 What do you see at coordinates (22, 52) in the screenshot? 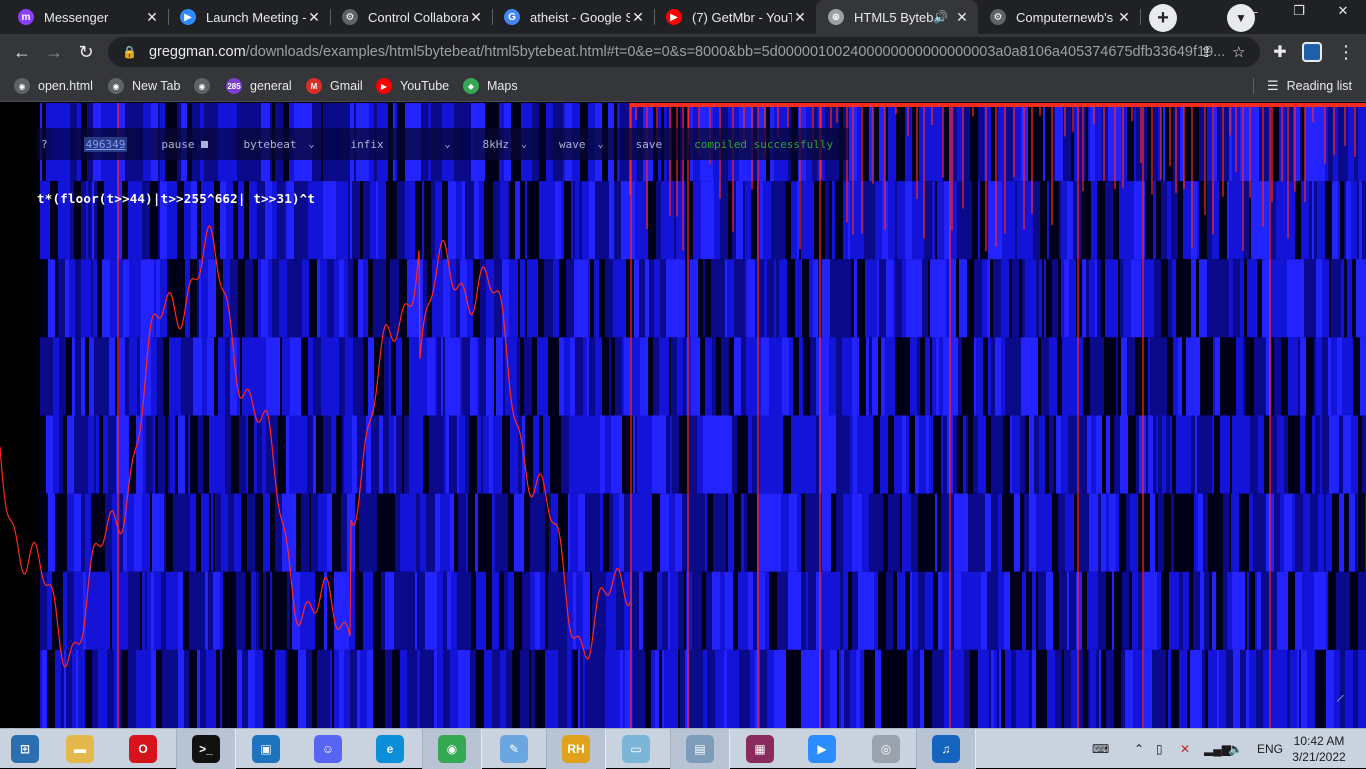
I see `back-button: ←` at bounding box center [22, 52].